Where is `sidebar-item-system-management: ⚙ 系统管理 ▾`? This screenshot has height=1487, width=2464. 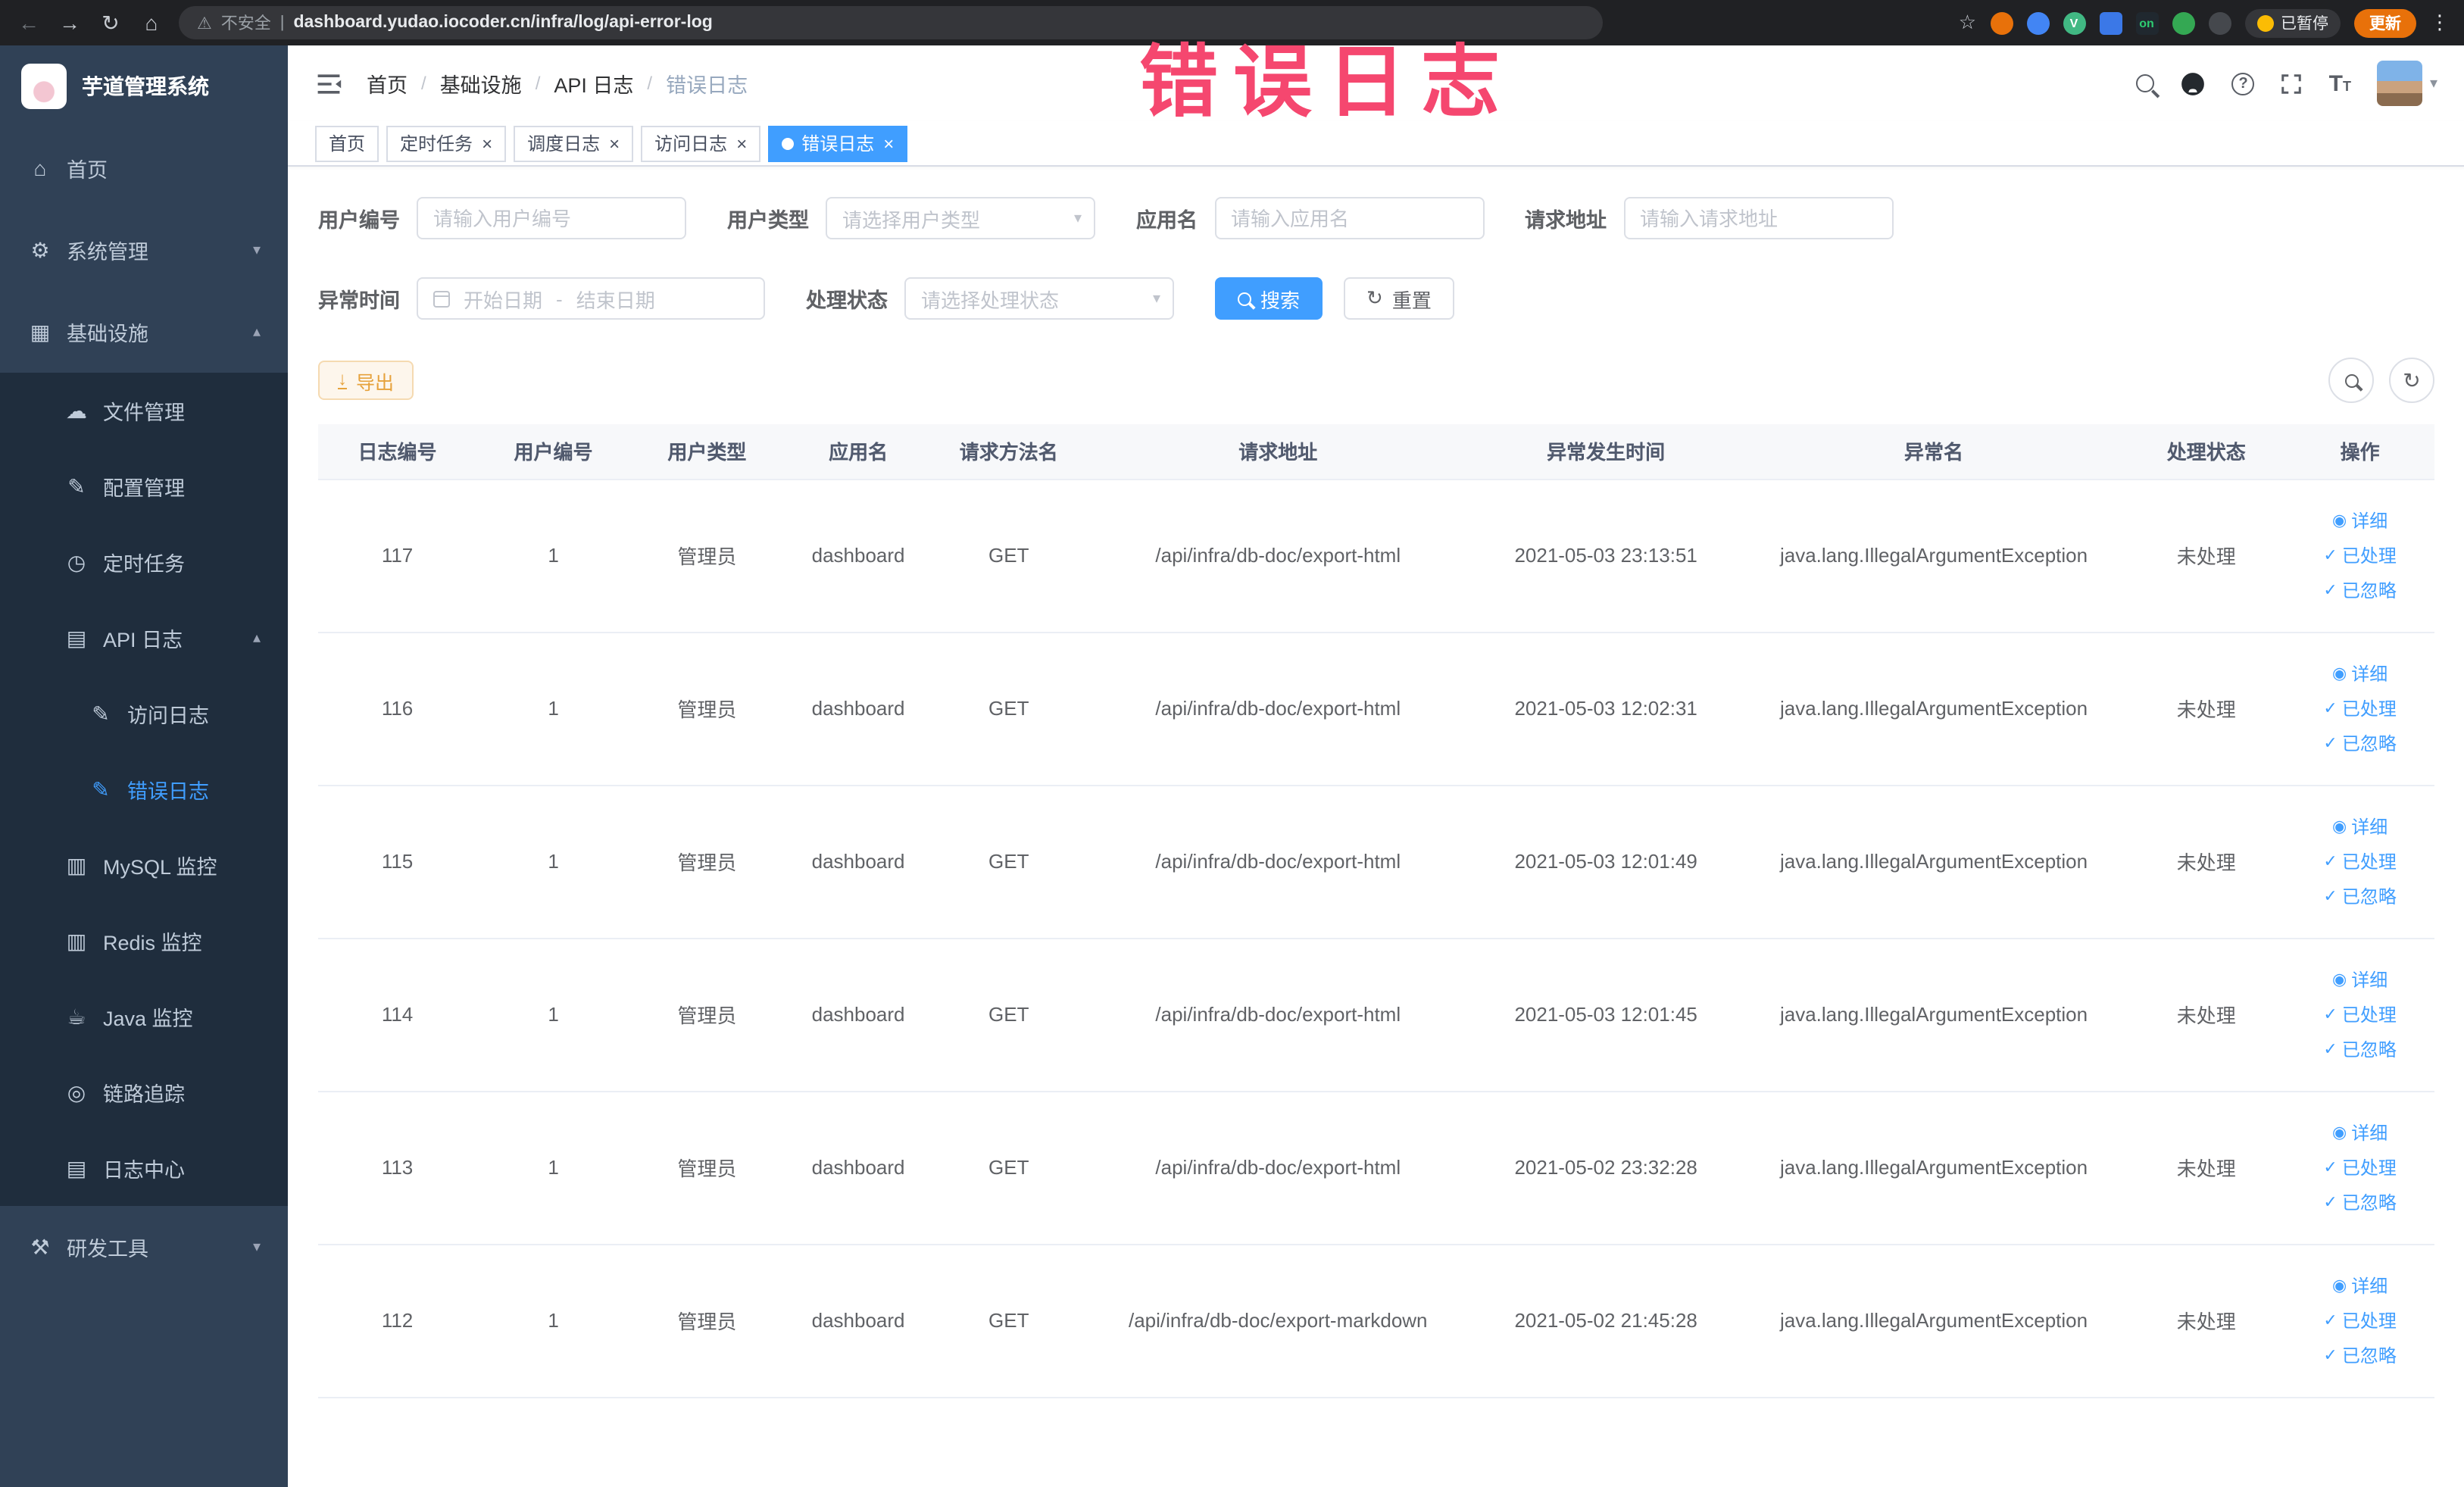 sidebar-item-system-management: ⚙ 系统管理 ▾ is located at coordinates (144, 250).